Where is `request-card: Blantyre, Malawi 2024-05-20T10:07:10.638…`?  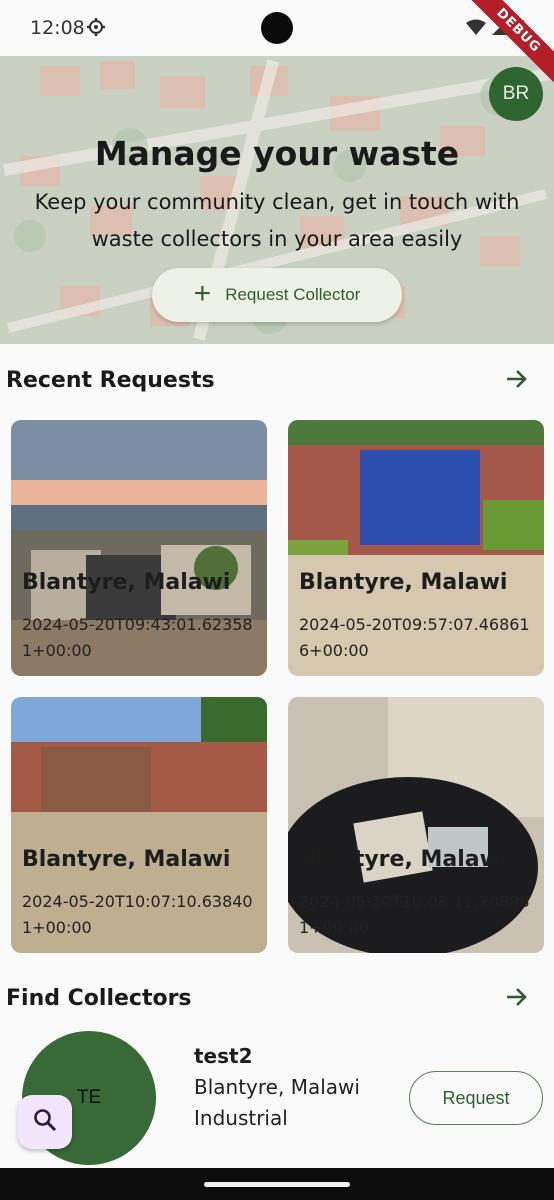 request-card: Blantyre, Malawi 2024-05-20T10:07:10.638… is located at coordinates (139, 825).